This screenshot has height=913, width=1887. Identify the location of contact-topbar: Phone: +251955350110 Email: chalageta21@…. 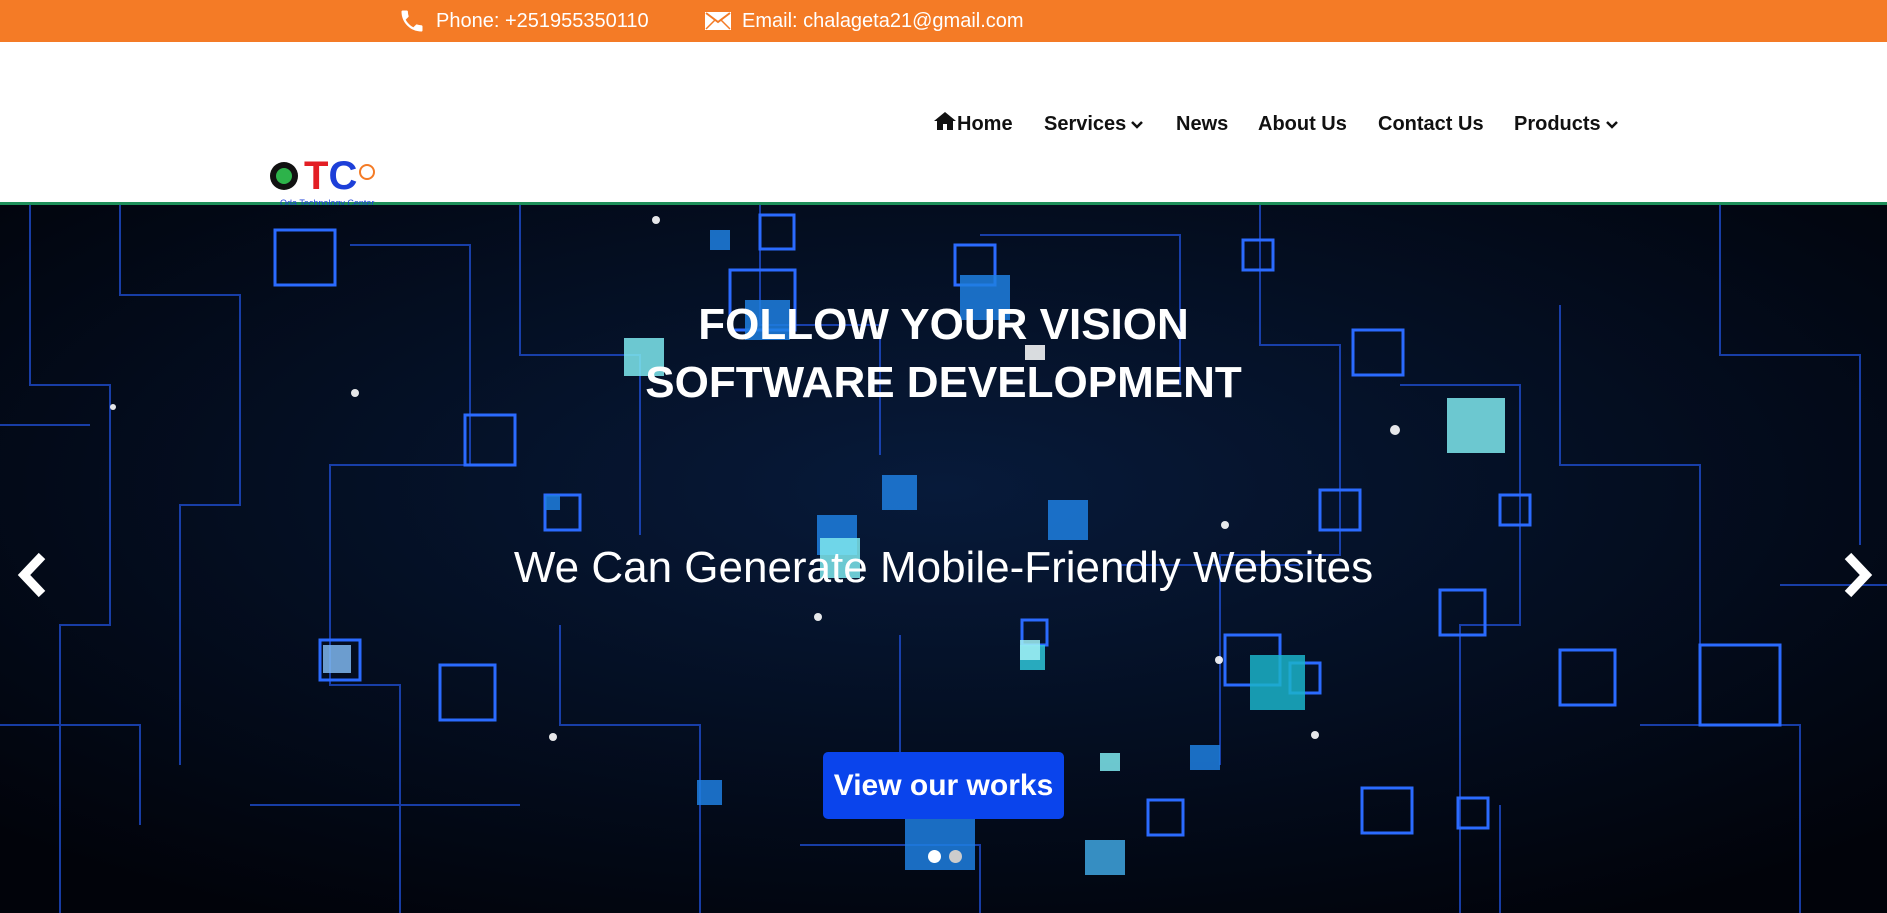
(943, 21).